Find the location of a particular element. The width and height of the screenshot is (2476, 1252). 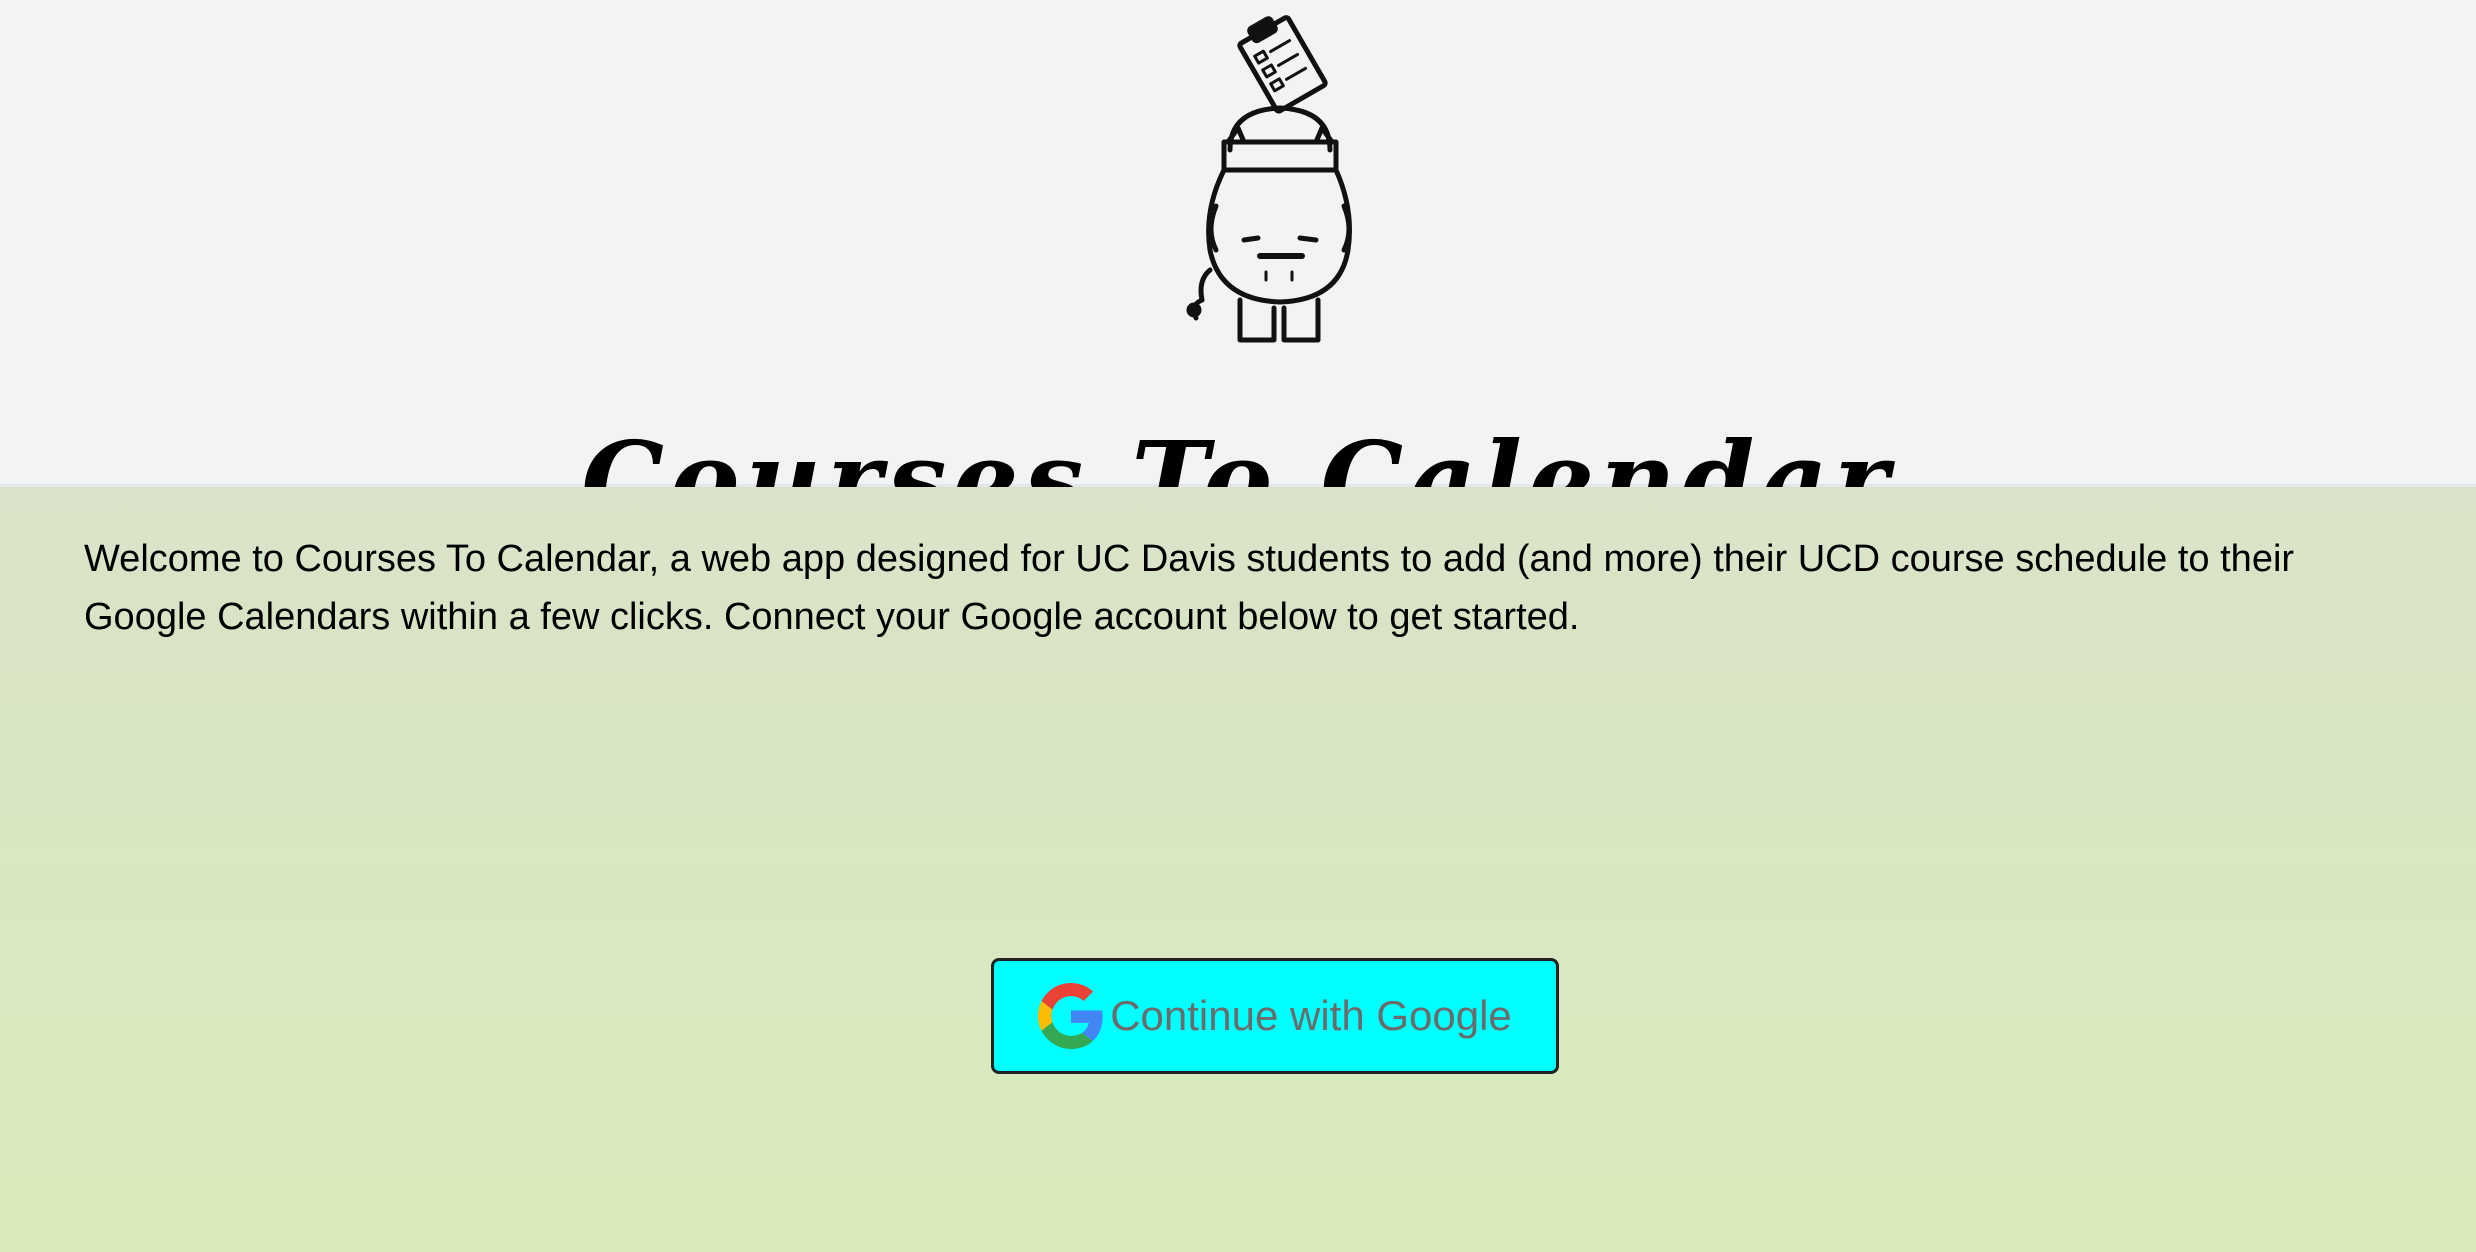

continue-with-google-label: Continue with Google is located at coordinates (1311, 1015).